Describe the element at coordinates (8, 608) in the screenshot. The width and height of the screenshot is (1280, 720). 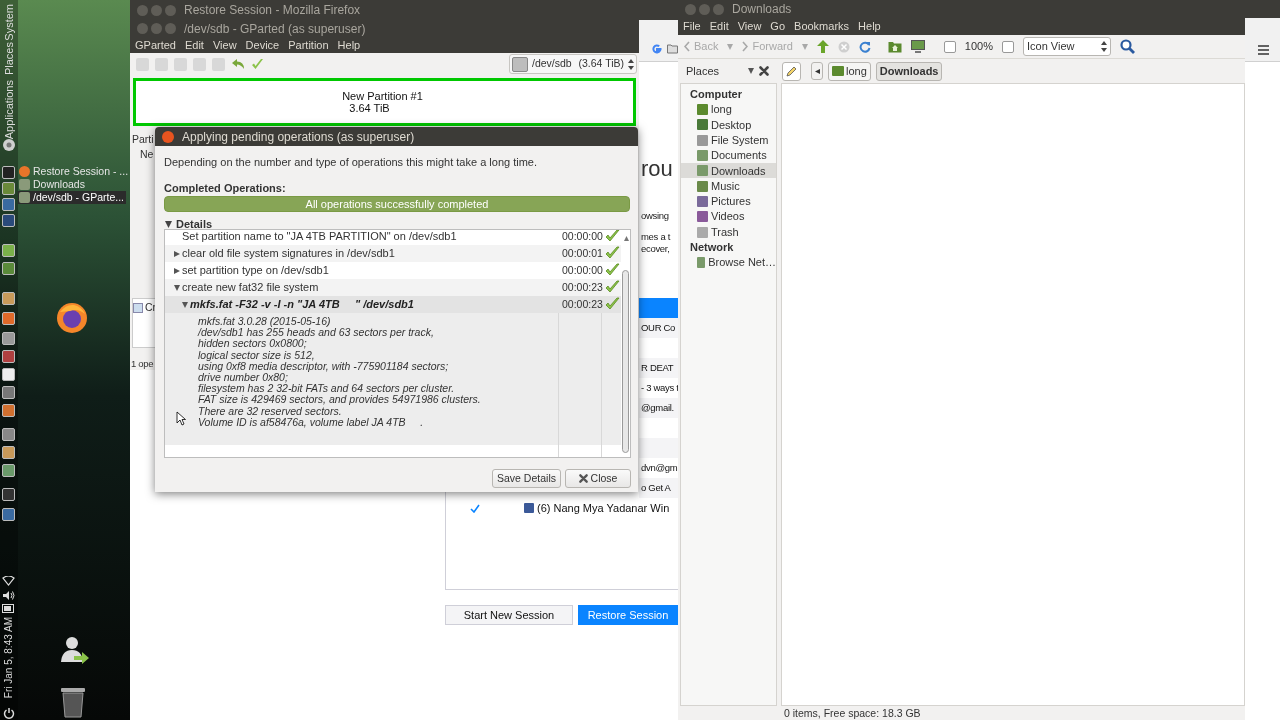
I see `battery-icon` at that location.